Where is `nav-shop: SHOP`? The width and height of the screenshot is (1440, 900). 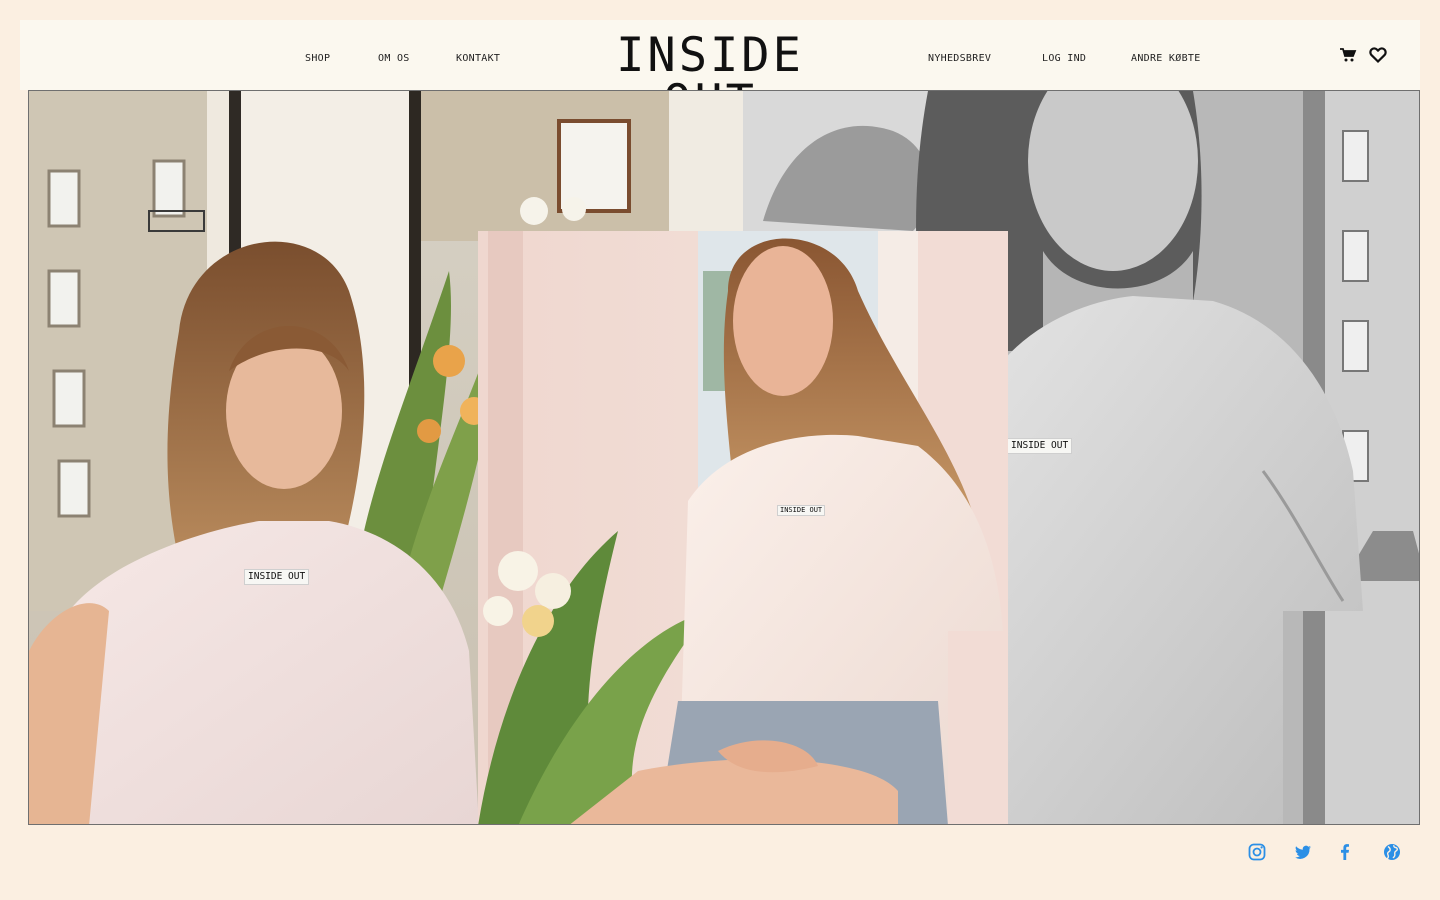 nav-shop: SHOP is located at coordinates (317, 58).